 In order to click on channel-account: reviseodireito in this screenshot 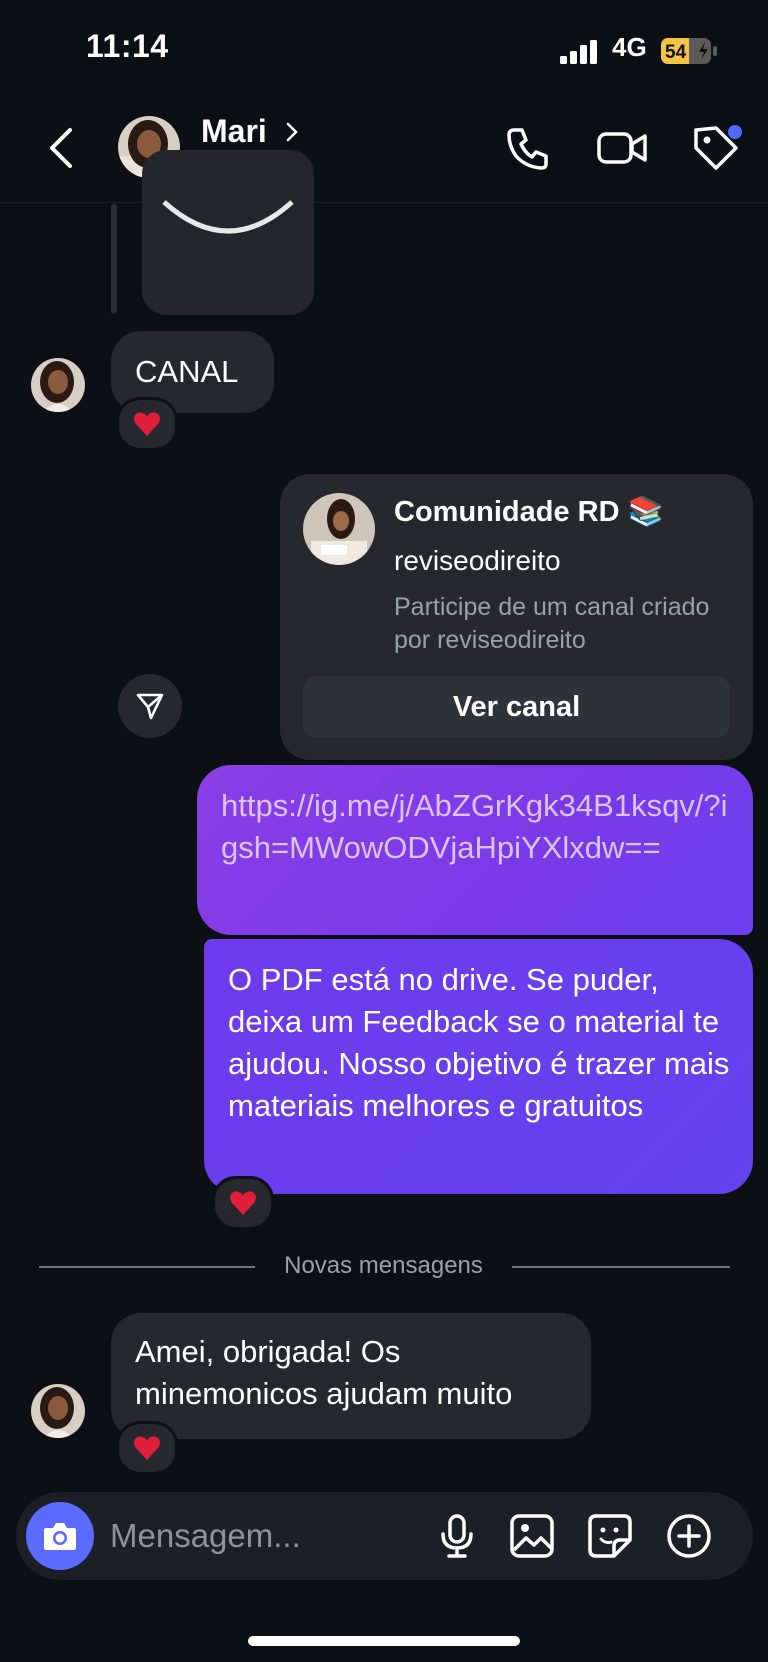, I will do `click(477, 560)`.